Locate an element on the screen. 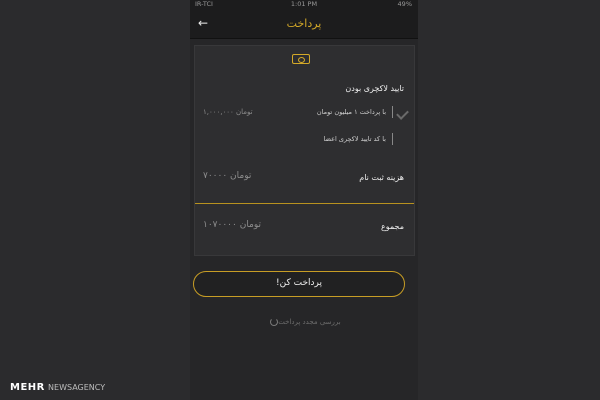 The height and width of the screenshot is (400, 600). option-pay-million-amount: ۱,۰۰۰,۰۰۰ تومان is located at coordinates (228, 112).